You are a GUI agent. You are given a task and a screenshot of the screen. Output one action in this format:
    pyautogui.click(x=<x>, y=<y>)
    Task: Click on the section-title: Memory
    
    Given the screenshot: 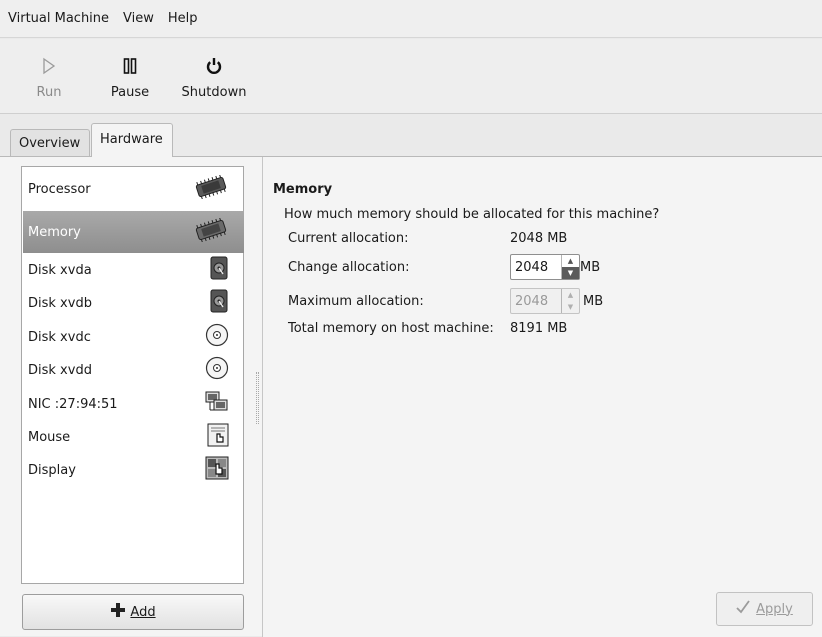 What is the action you would take?
    pyautogui.click(x=303, y=189)
    